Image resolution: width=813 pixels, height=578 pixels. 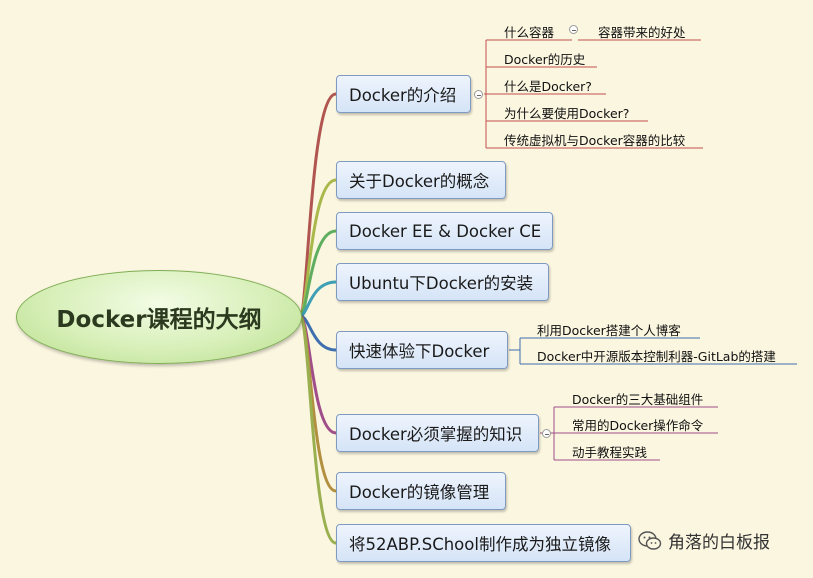 I want to click on topic-label: 关于Docker的概念, so click(x=419, y=181).